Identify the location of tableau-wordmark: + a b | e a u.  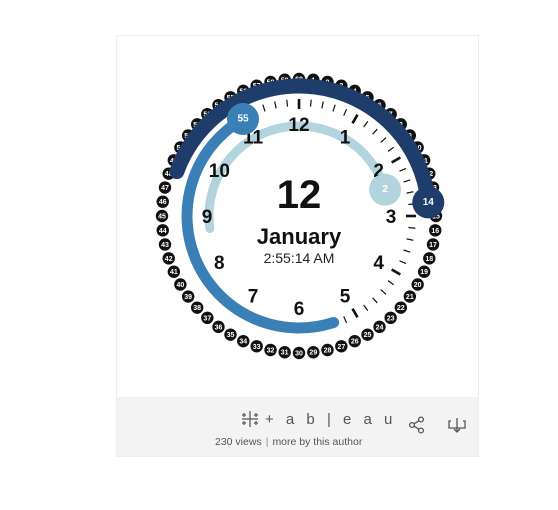
(331, 419).